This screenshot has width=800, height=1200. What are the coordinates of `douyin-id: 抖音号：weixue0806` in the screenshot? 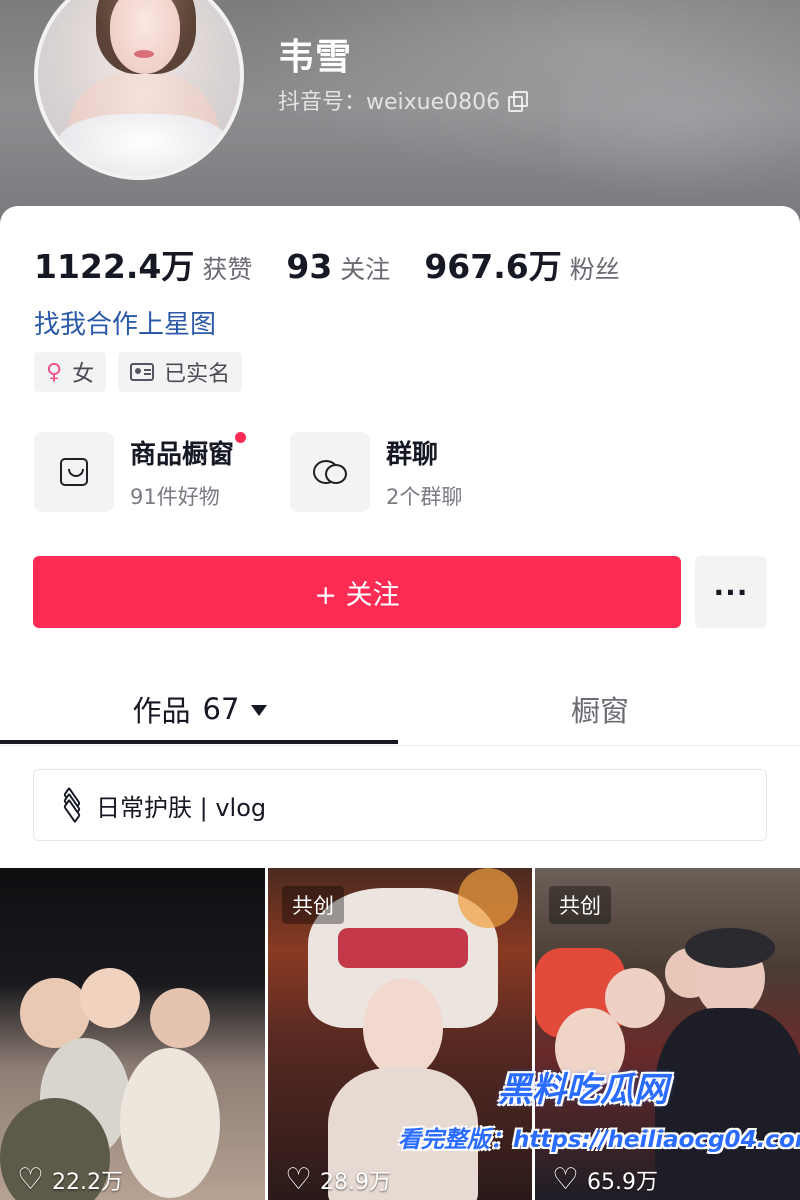 It's located at (389, 102).